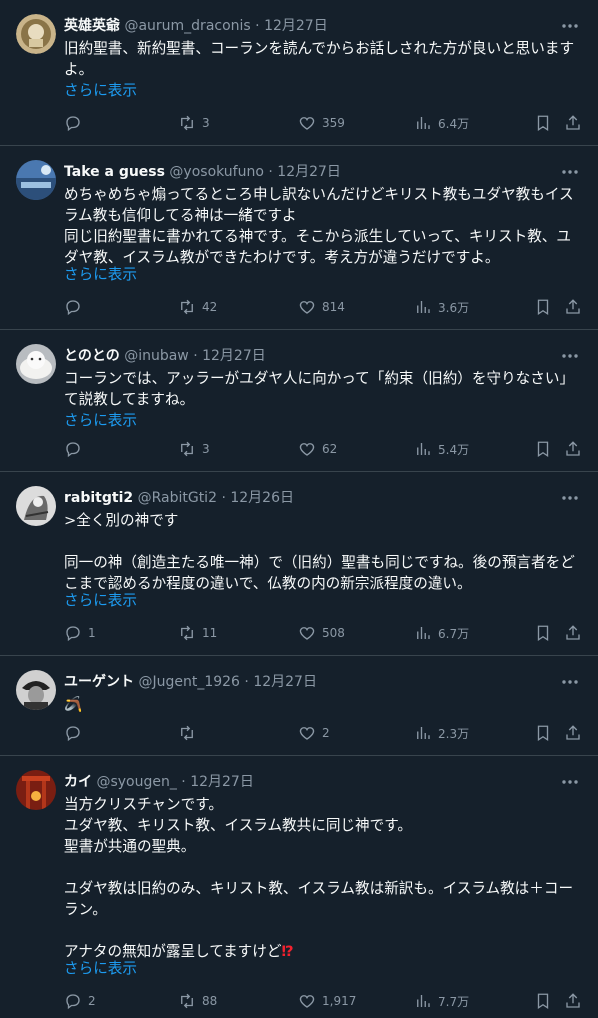 This screenshot has width=598, height=1018. I want to click on like-count: 1,917, so click(339, 1001).